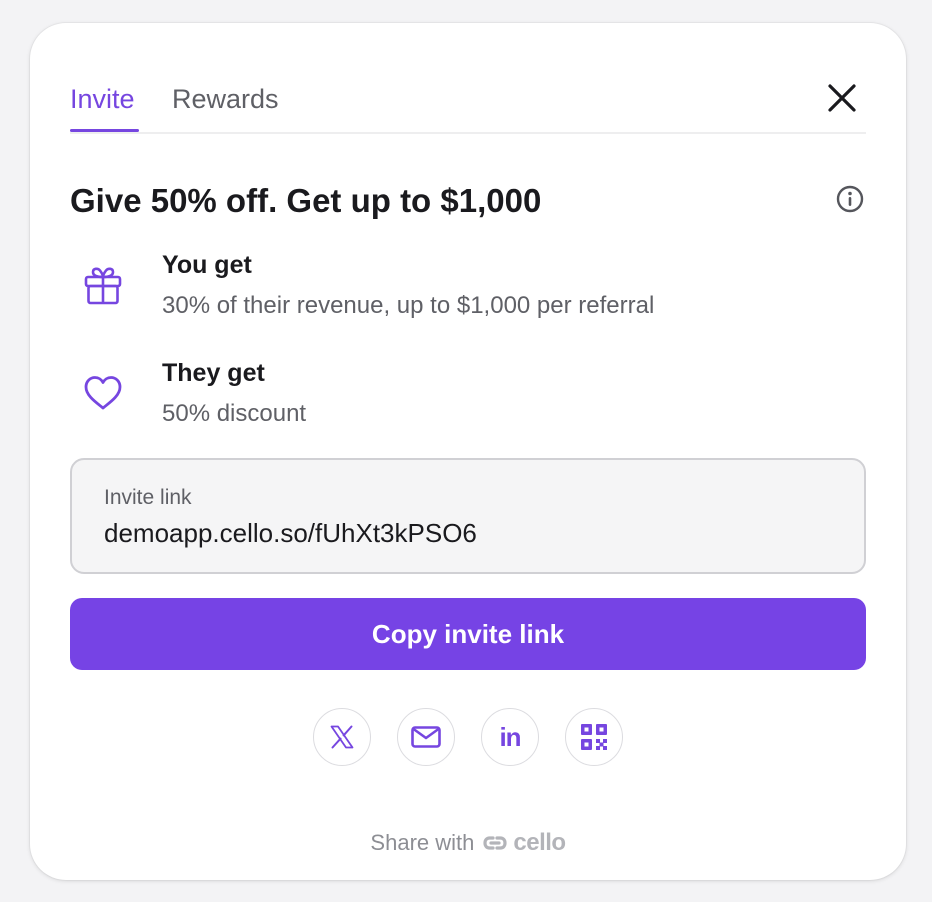  What do you see at coordinates (103, 285) in the screenshot?
I see `gift-icon` at bounding box center [103, 285].